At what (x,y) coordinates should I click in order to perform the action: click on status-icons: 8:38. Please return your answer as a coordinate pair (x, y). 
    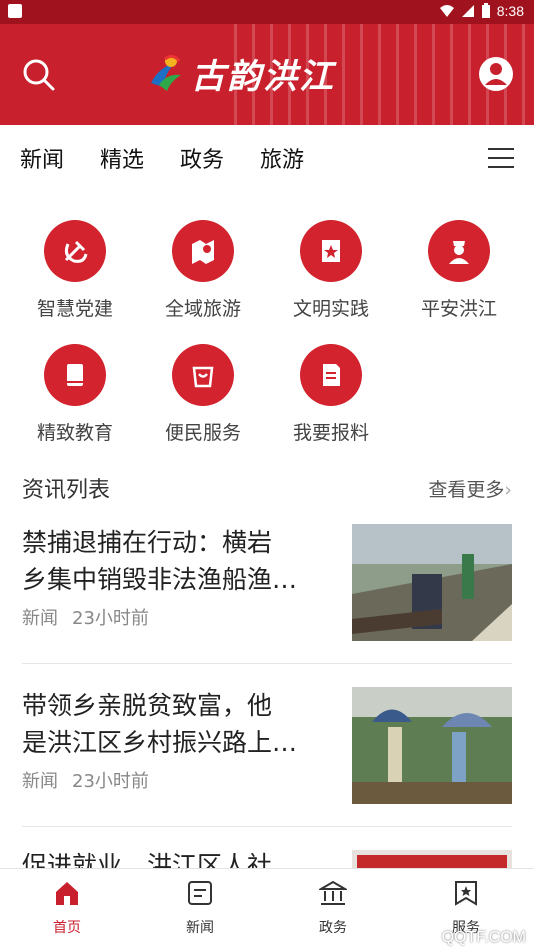
    Looking at the image, I should click on (481, 11).